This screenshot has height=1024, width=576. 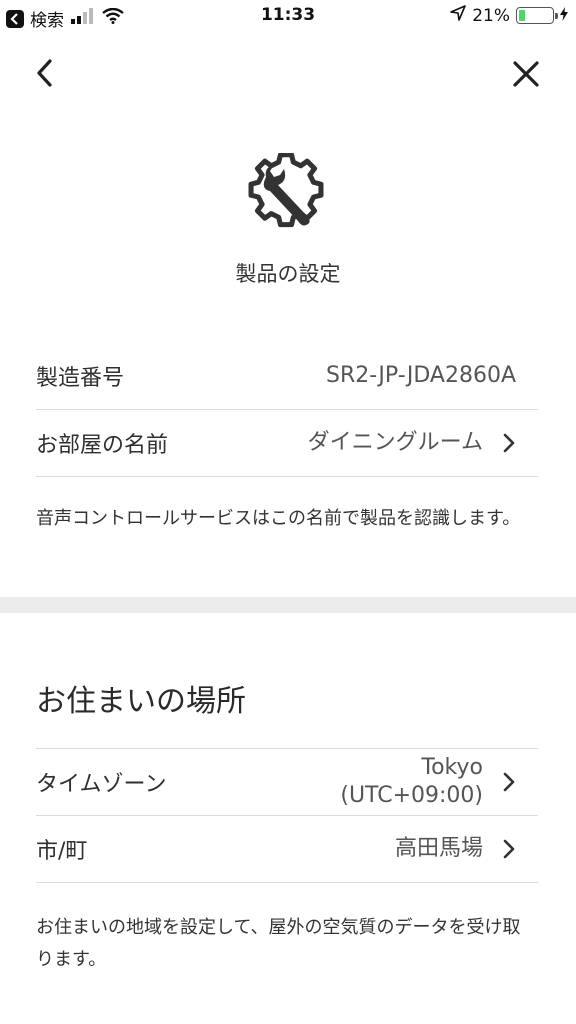 I want to click on chevron-left-icon, so click(x=44, y=73).